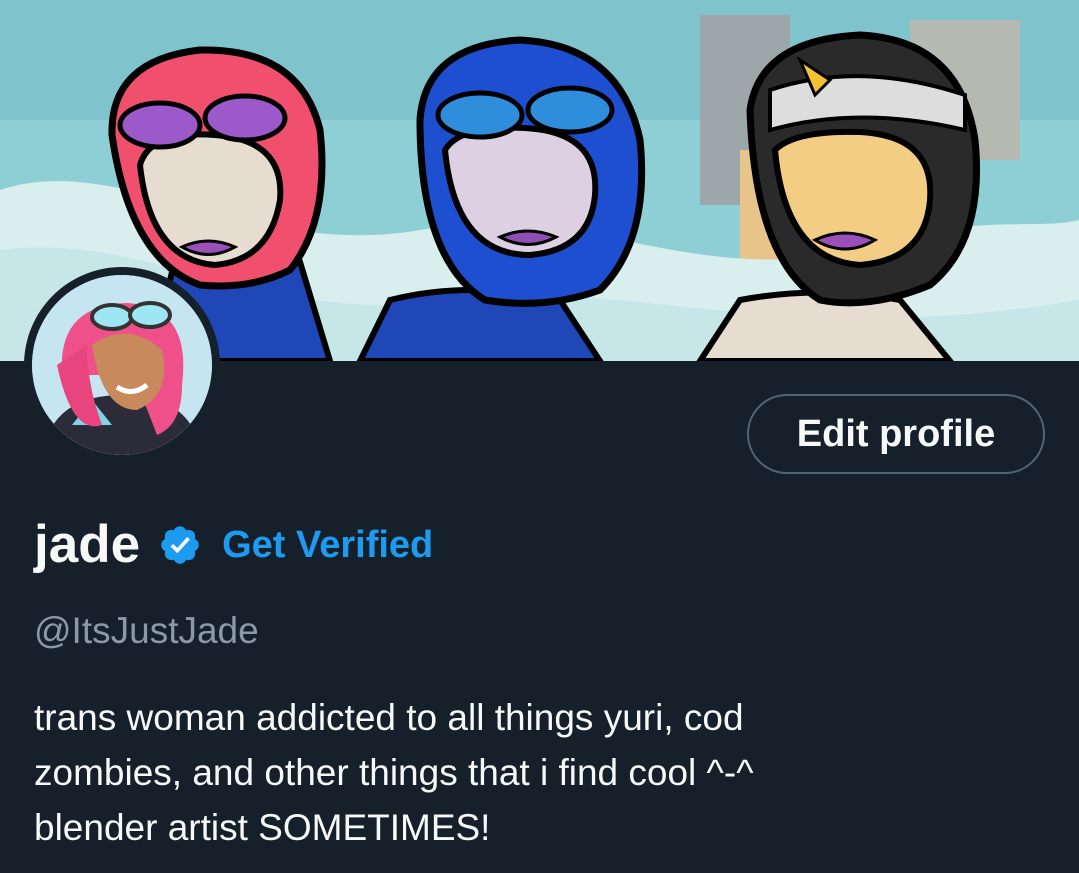 This screenshot has width=1079, height=873. Describe the element at coordinates (87, 544) in the screenshot. I see `display-name: jade` at that location.